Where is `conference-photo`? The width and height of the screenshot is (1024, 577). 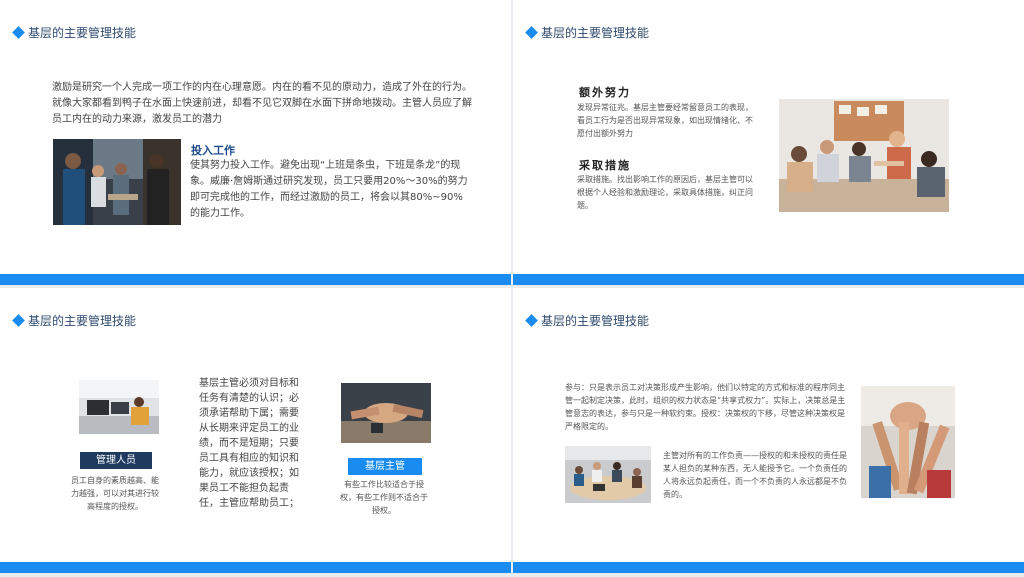
conference-photo is located at coordinates (608, 474).